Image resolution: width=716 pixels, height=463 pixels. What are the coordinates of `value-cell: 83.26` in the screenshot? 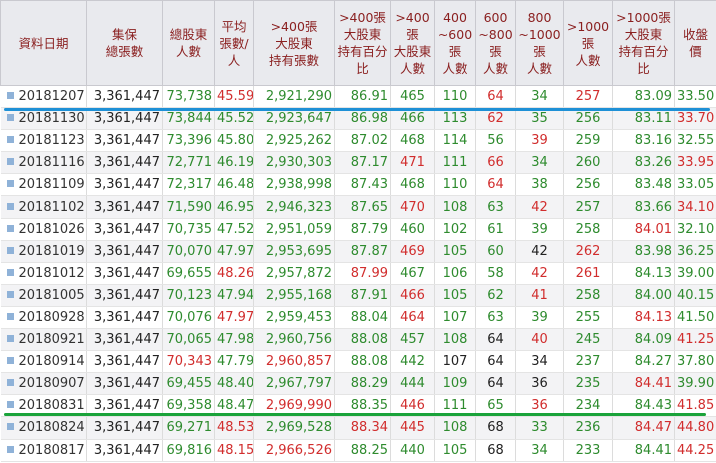 It's located at (643, 163).